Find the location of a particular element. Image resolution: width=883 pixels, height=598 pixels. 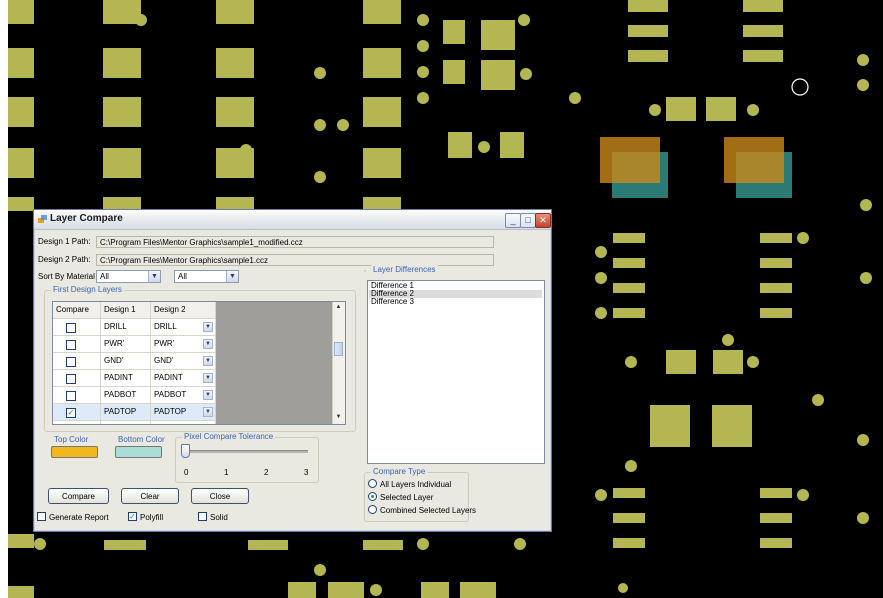

layer-row: PADBOT PADBOT ▼ is located at coordinates (136, 395).